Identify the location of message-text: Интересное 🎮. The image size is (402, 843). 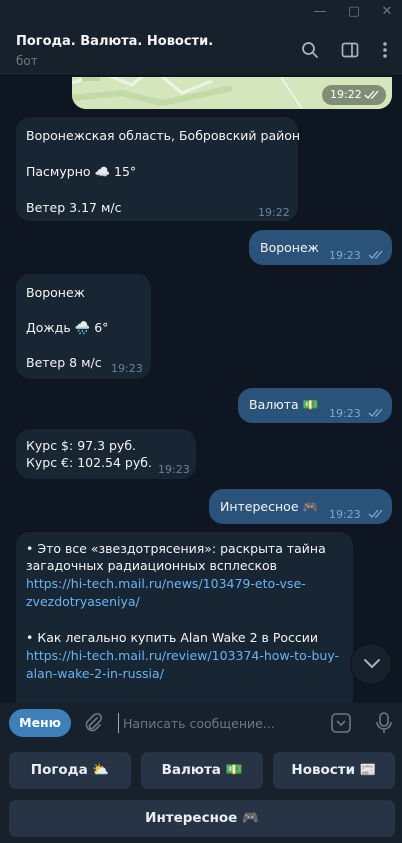
(269, 506).